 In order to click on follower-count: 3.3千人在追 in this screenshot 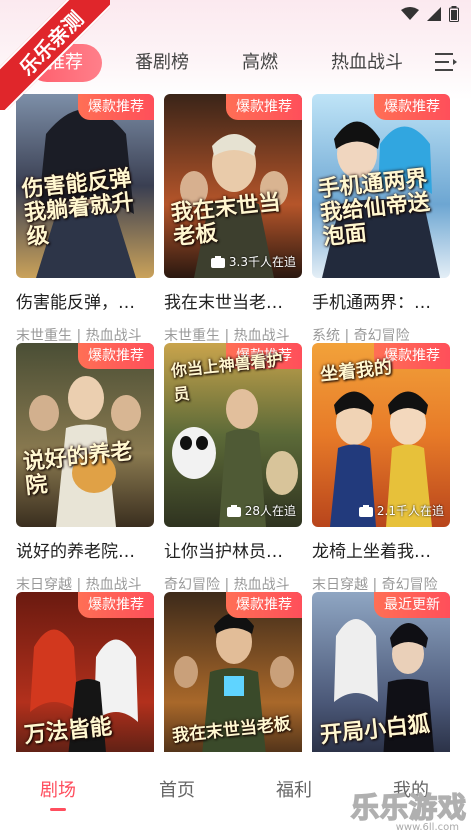, I will do `click(253, 261)`.